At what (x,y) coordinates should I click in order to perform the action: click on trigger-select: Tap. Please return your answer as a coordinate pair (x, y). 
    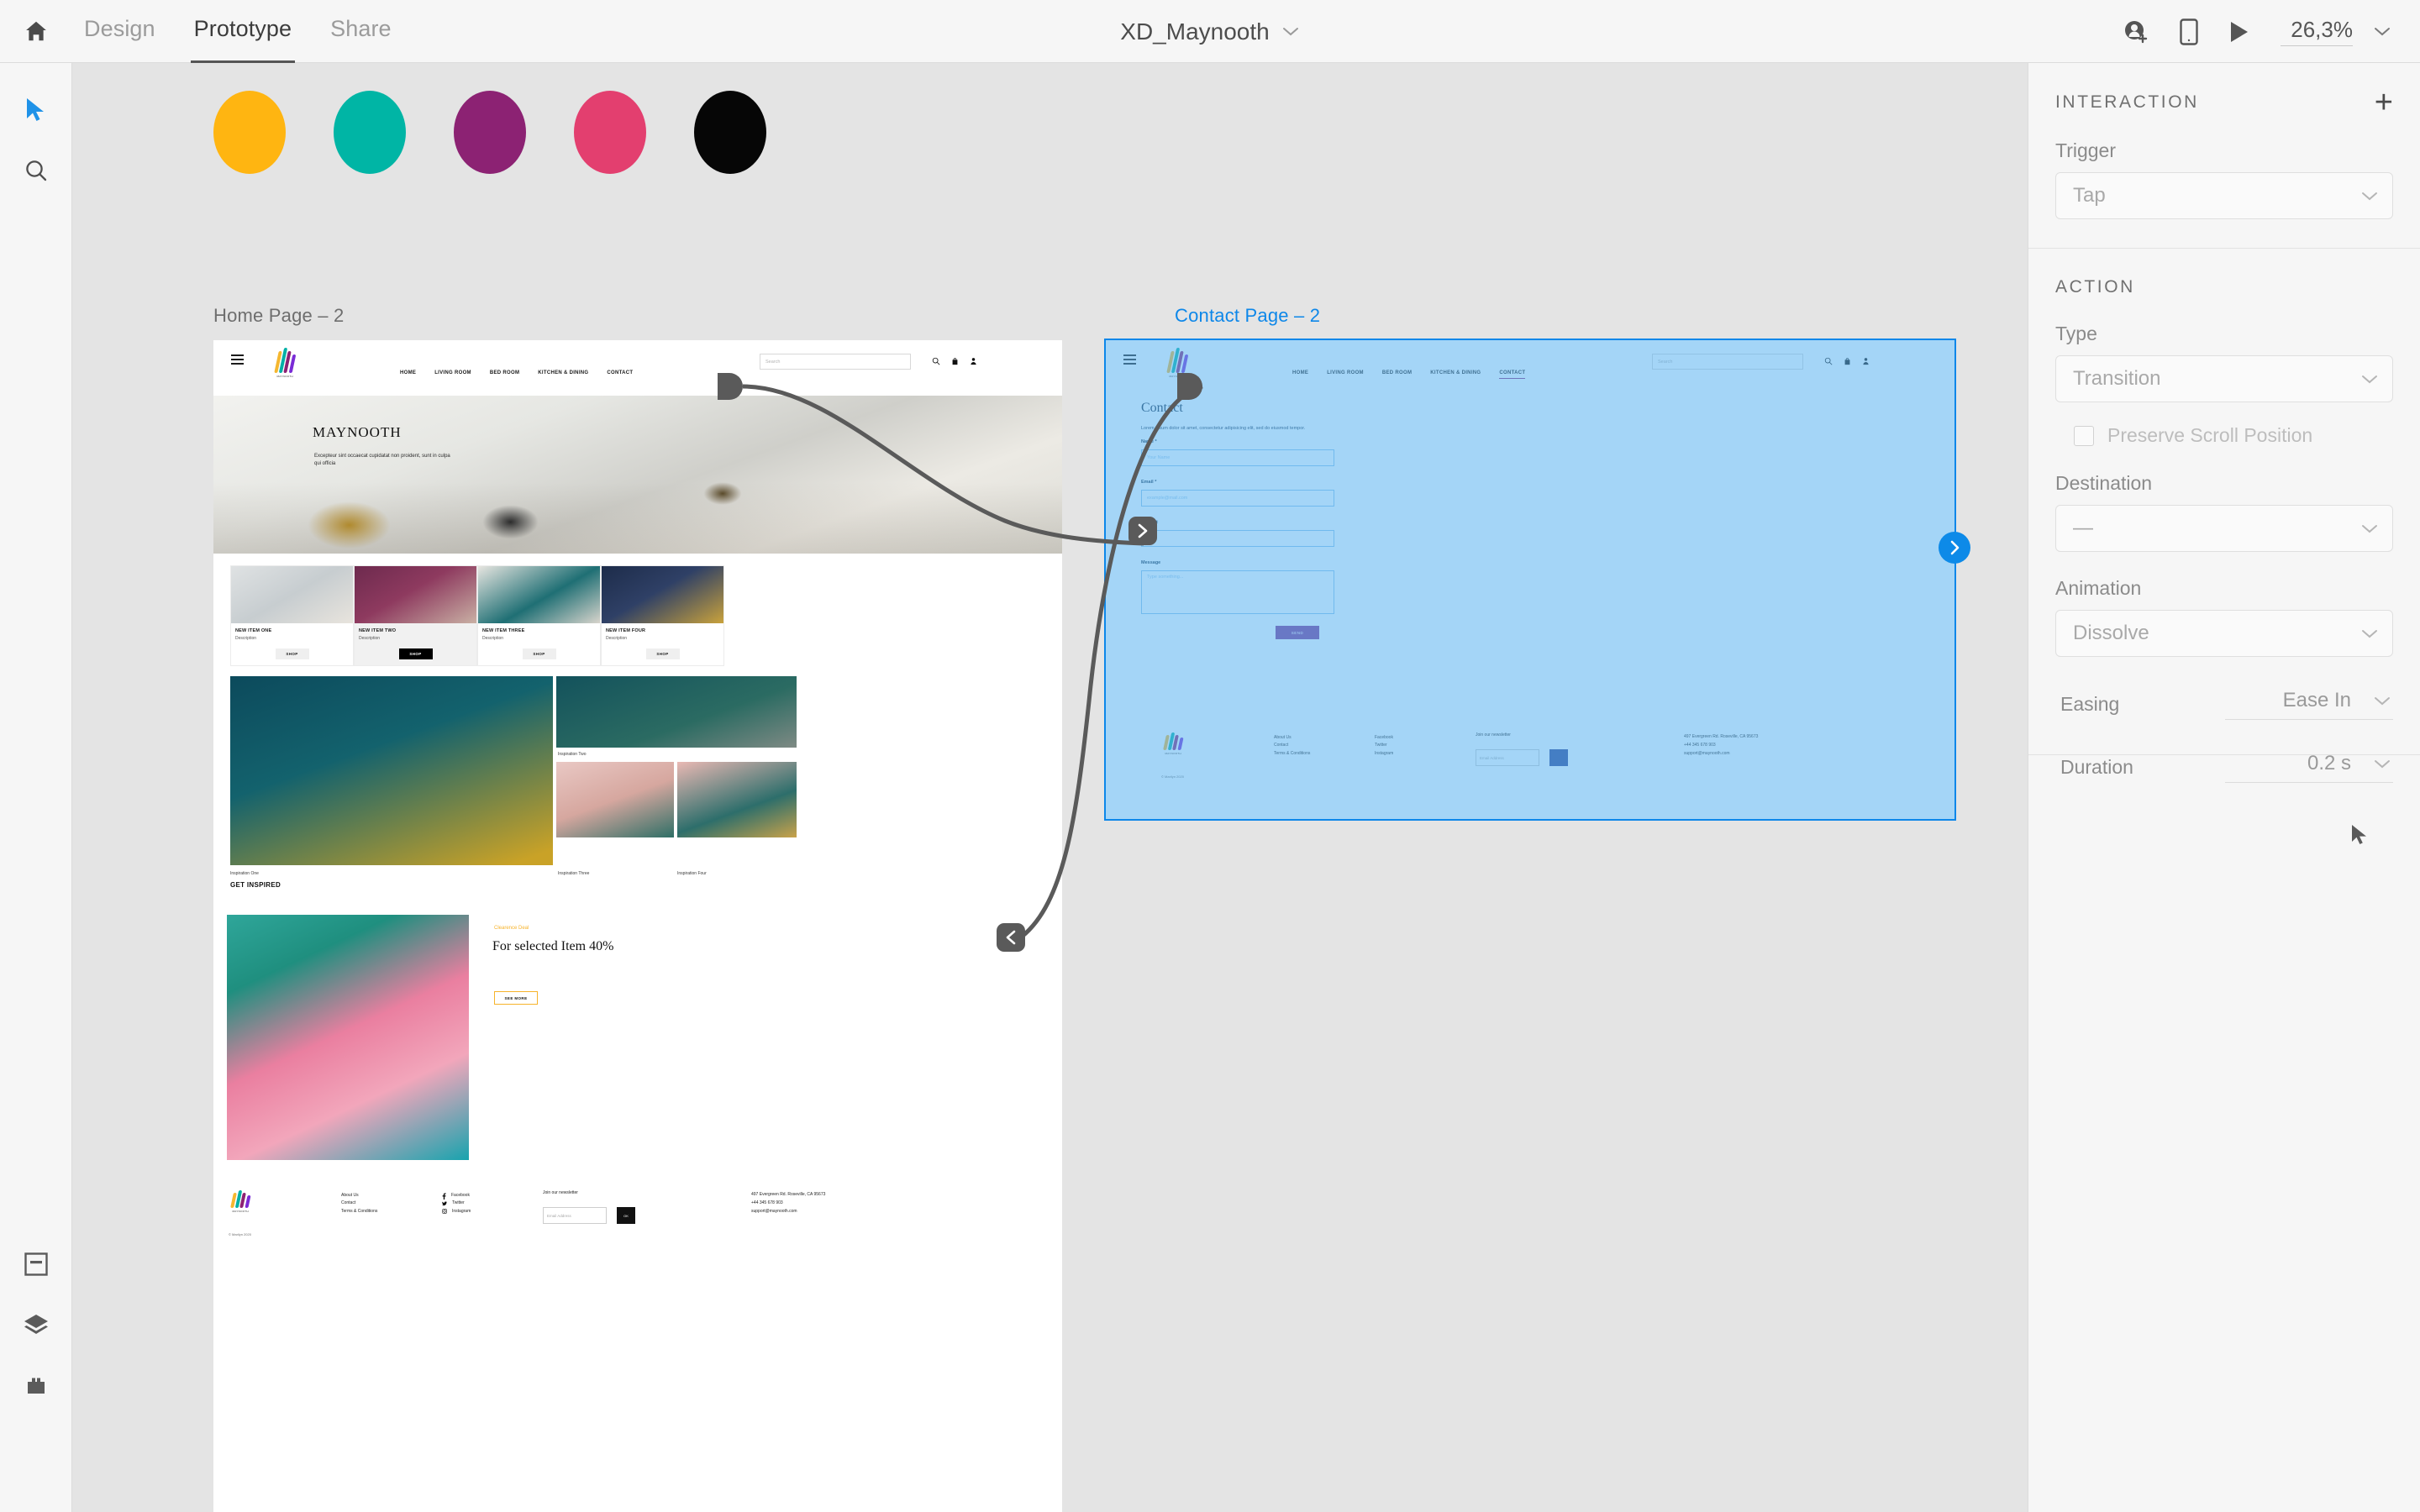
    Looking at the image, I should click on (2224, 195).